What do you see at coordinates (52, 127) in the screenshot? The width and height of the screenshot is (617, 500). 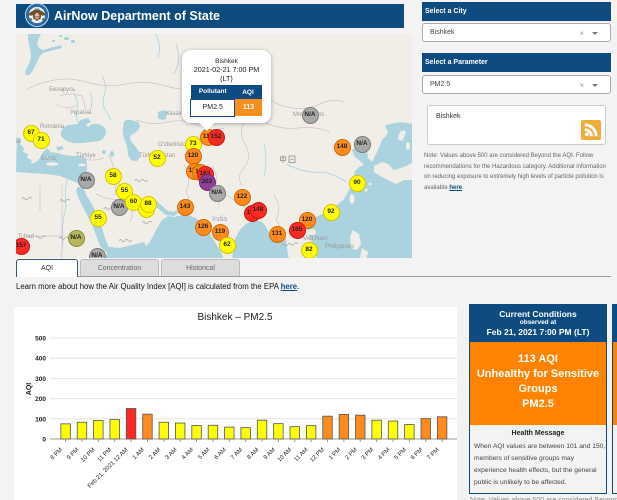 I see `svg-text: România` at bounding box center [52, 127].